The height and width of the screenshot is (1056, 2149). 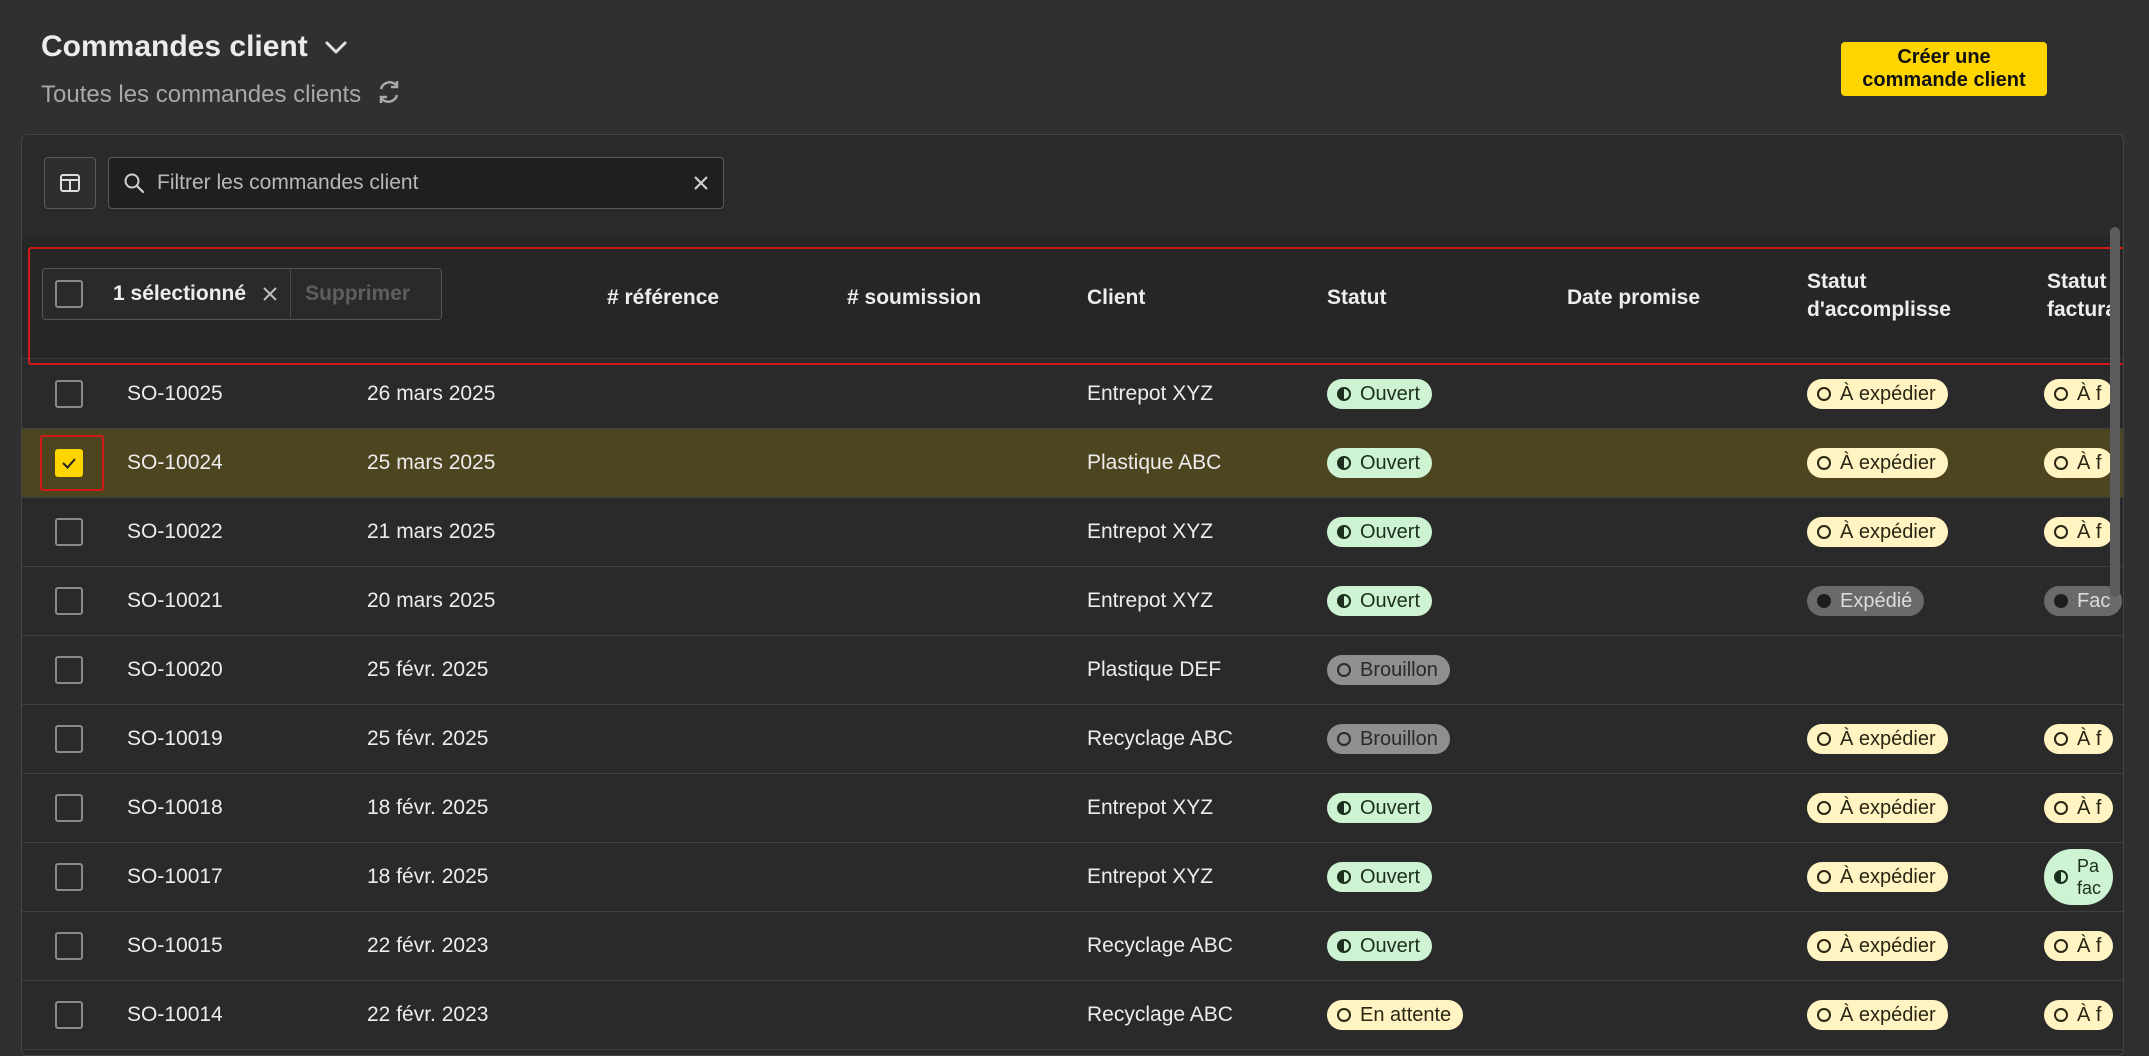 What do you see at coordinates (175, 394) in the screenshot?
I see `order-id: SO-10025` at bounding box center [175, 394].